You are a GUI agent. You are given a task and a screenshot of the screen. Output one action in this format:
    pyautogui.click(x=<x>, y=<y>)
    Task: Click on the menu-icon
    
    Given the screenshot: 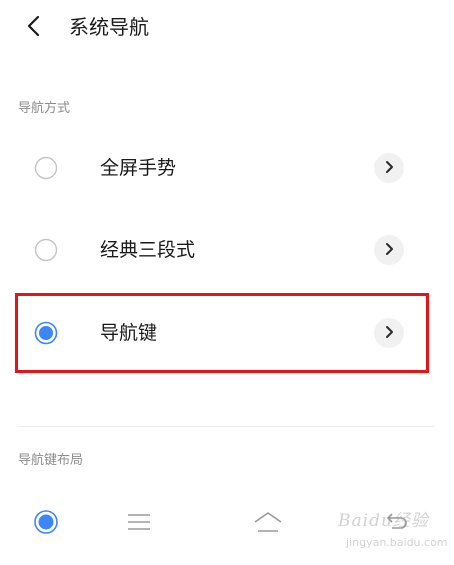 What is the action you would take?
    pyautogui.click(x=139, y=522)
    